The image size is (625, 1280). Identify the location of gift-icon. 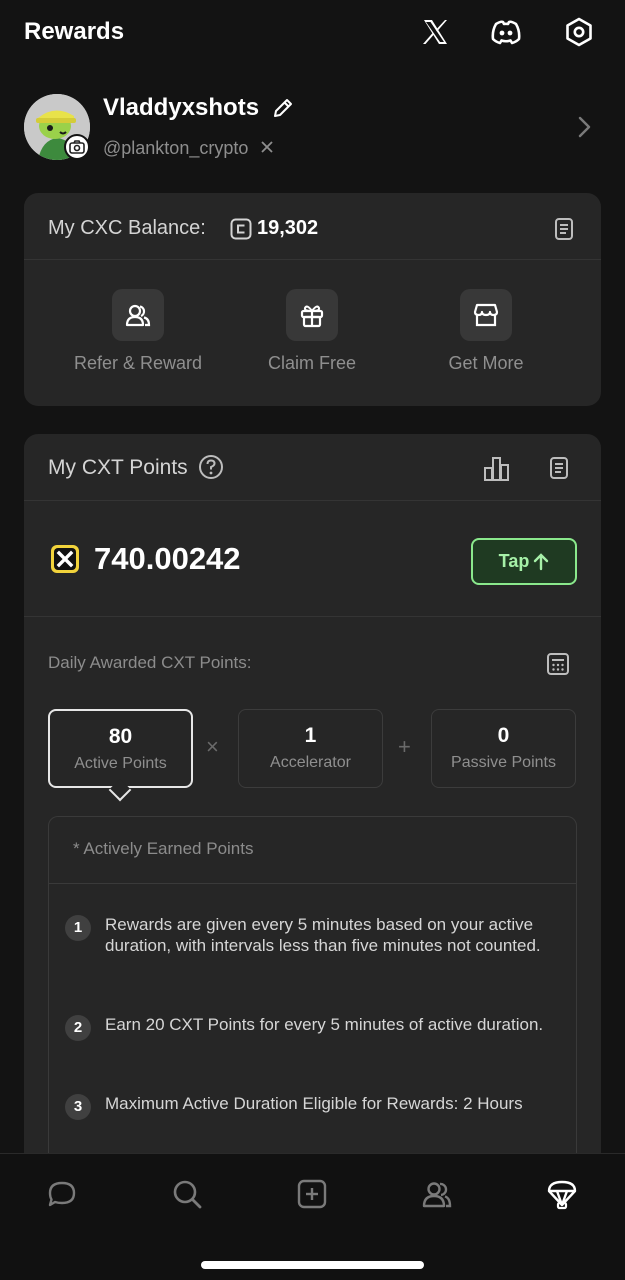
(312, 315).